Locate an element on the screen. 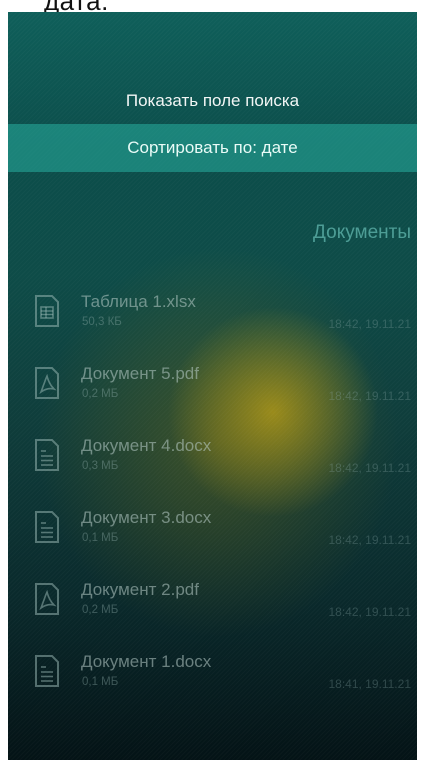 This screenshot has width=425, height=760. file-name: Документ 2.pdf is located at coordinates (140, 589).